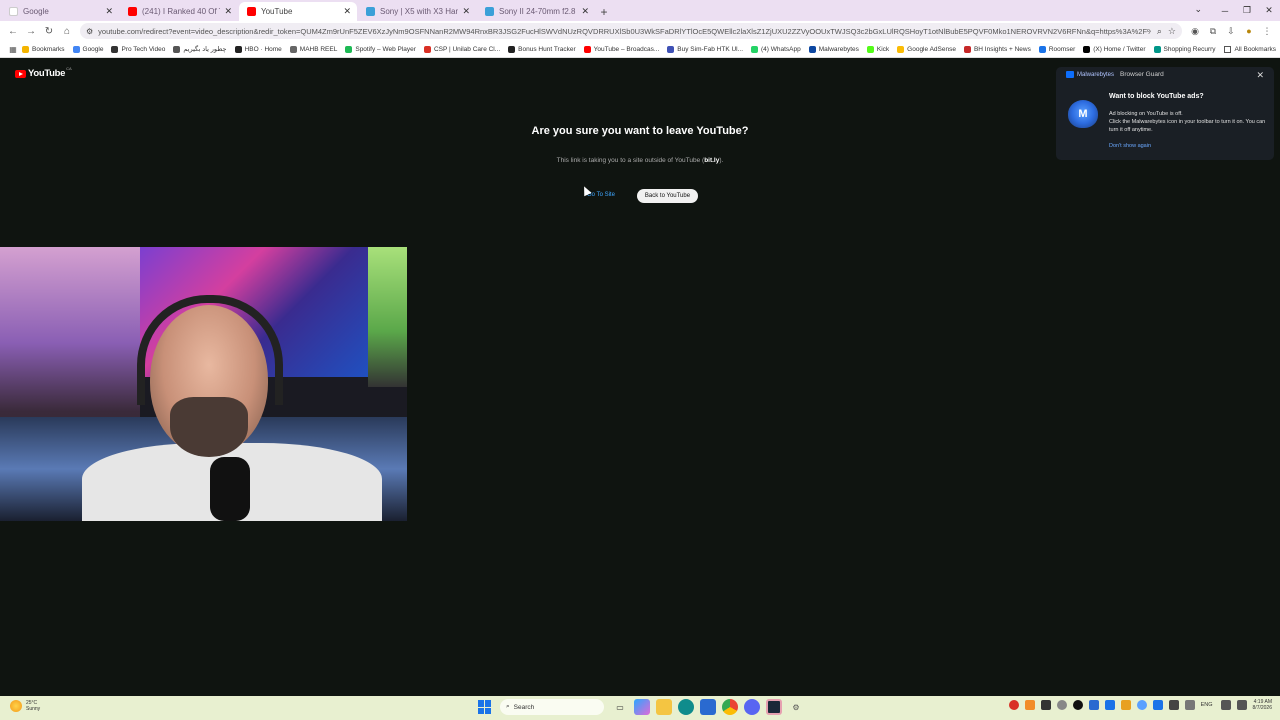  What do you see at coordinates (1130, 146) in the screenshot?
I see `dont-show-again-link: Don't show again` at bounding box center [1130, 146].